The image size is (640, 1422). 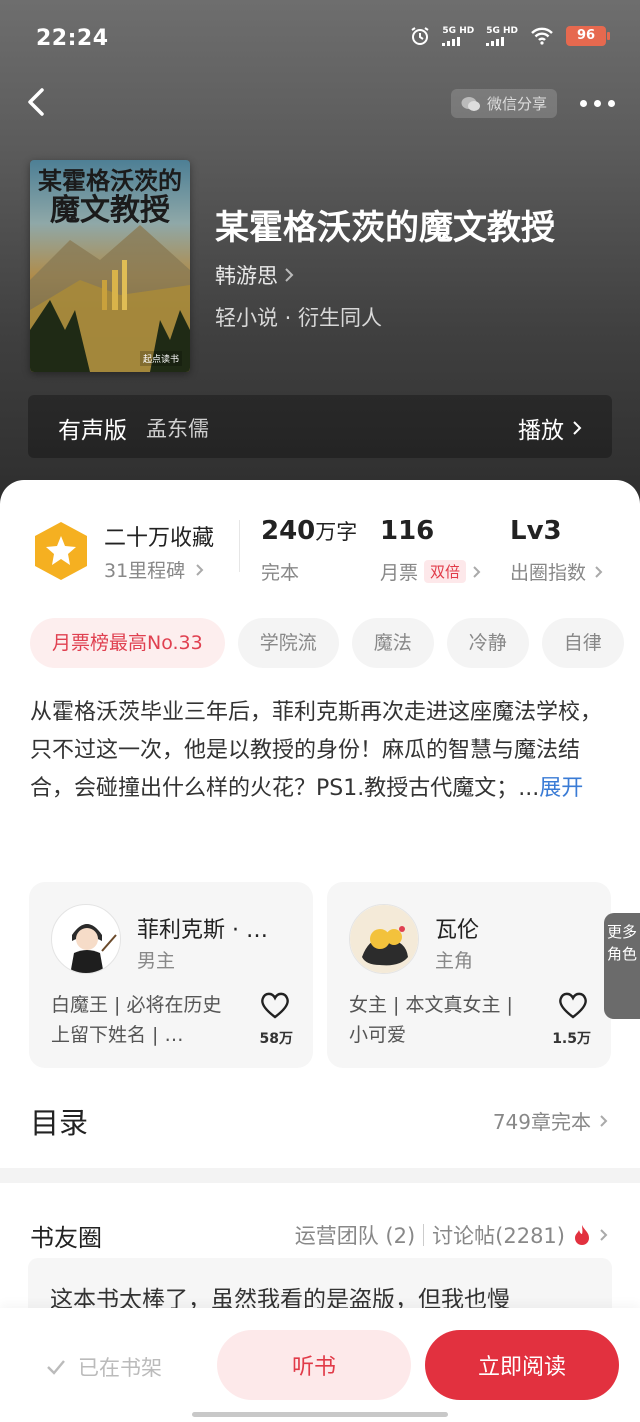 What do you see at coordinates (582, 1235) in the screenshot?
I see `fire-icon` at bounding box center [582, 1235].